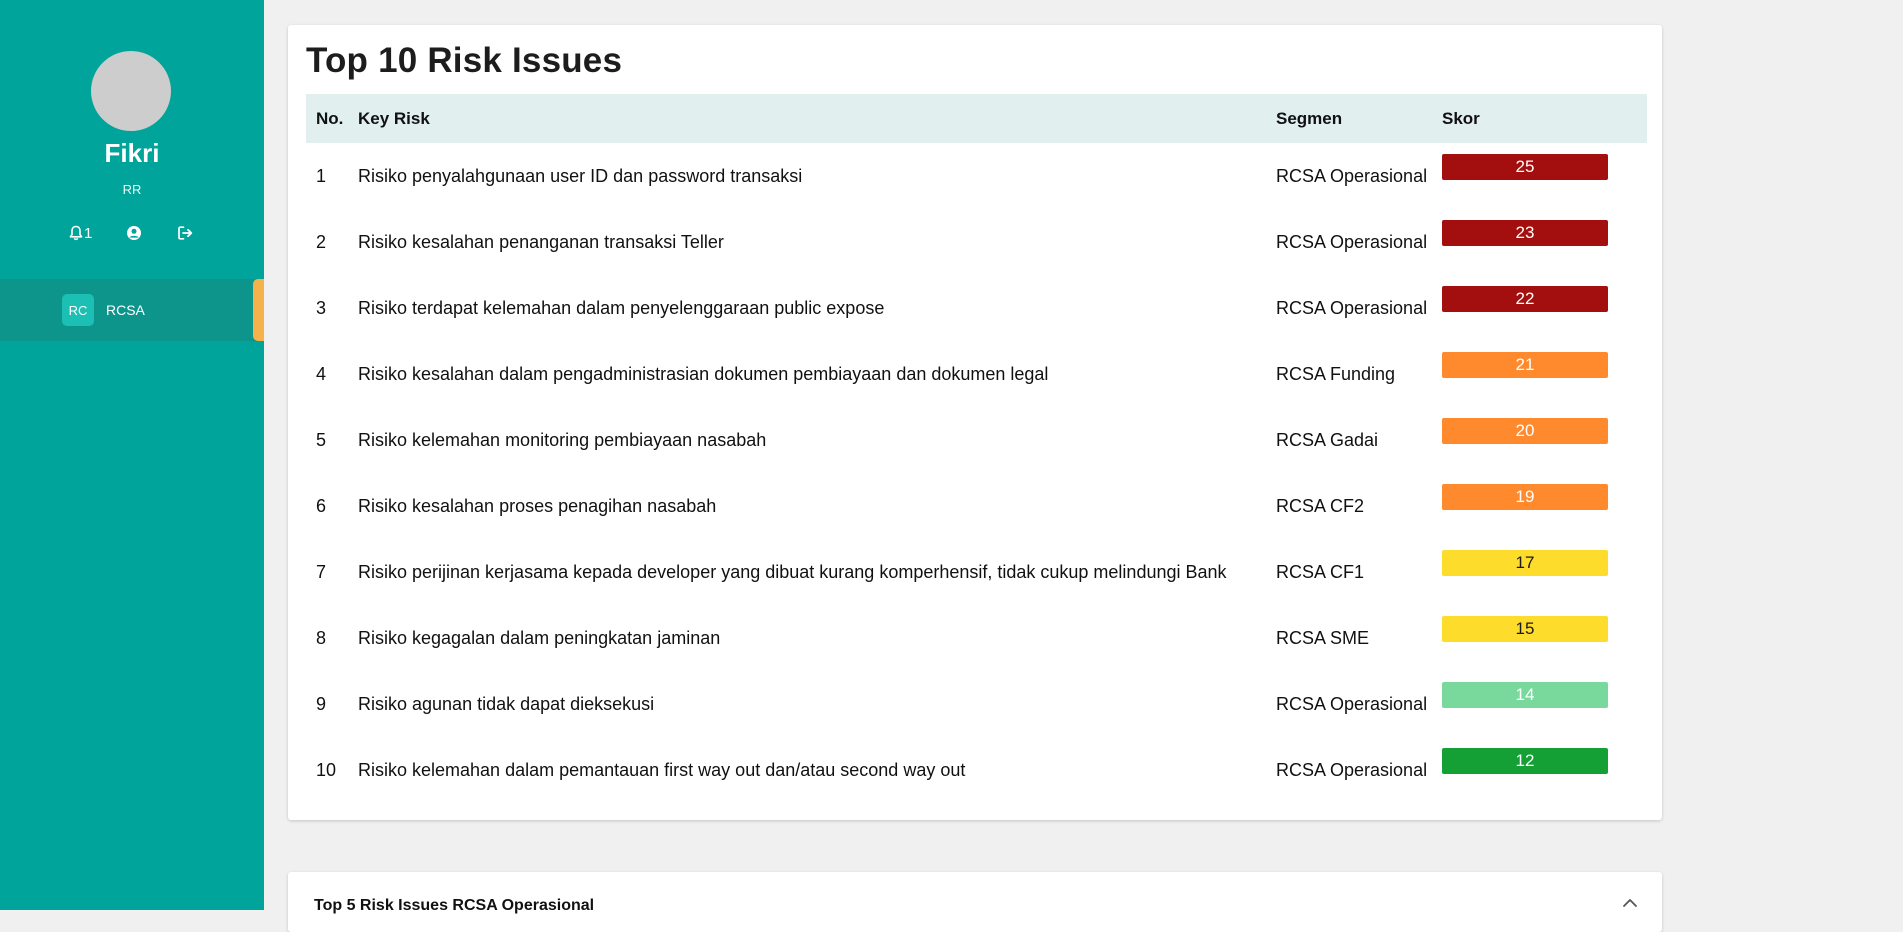  I want to click on profile-button, so click(134, 233).